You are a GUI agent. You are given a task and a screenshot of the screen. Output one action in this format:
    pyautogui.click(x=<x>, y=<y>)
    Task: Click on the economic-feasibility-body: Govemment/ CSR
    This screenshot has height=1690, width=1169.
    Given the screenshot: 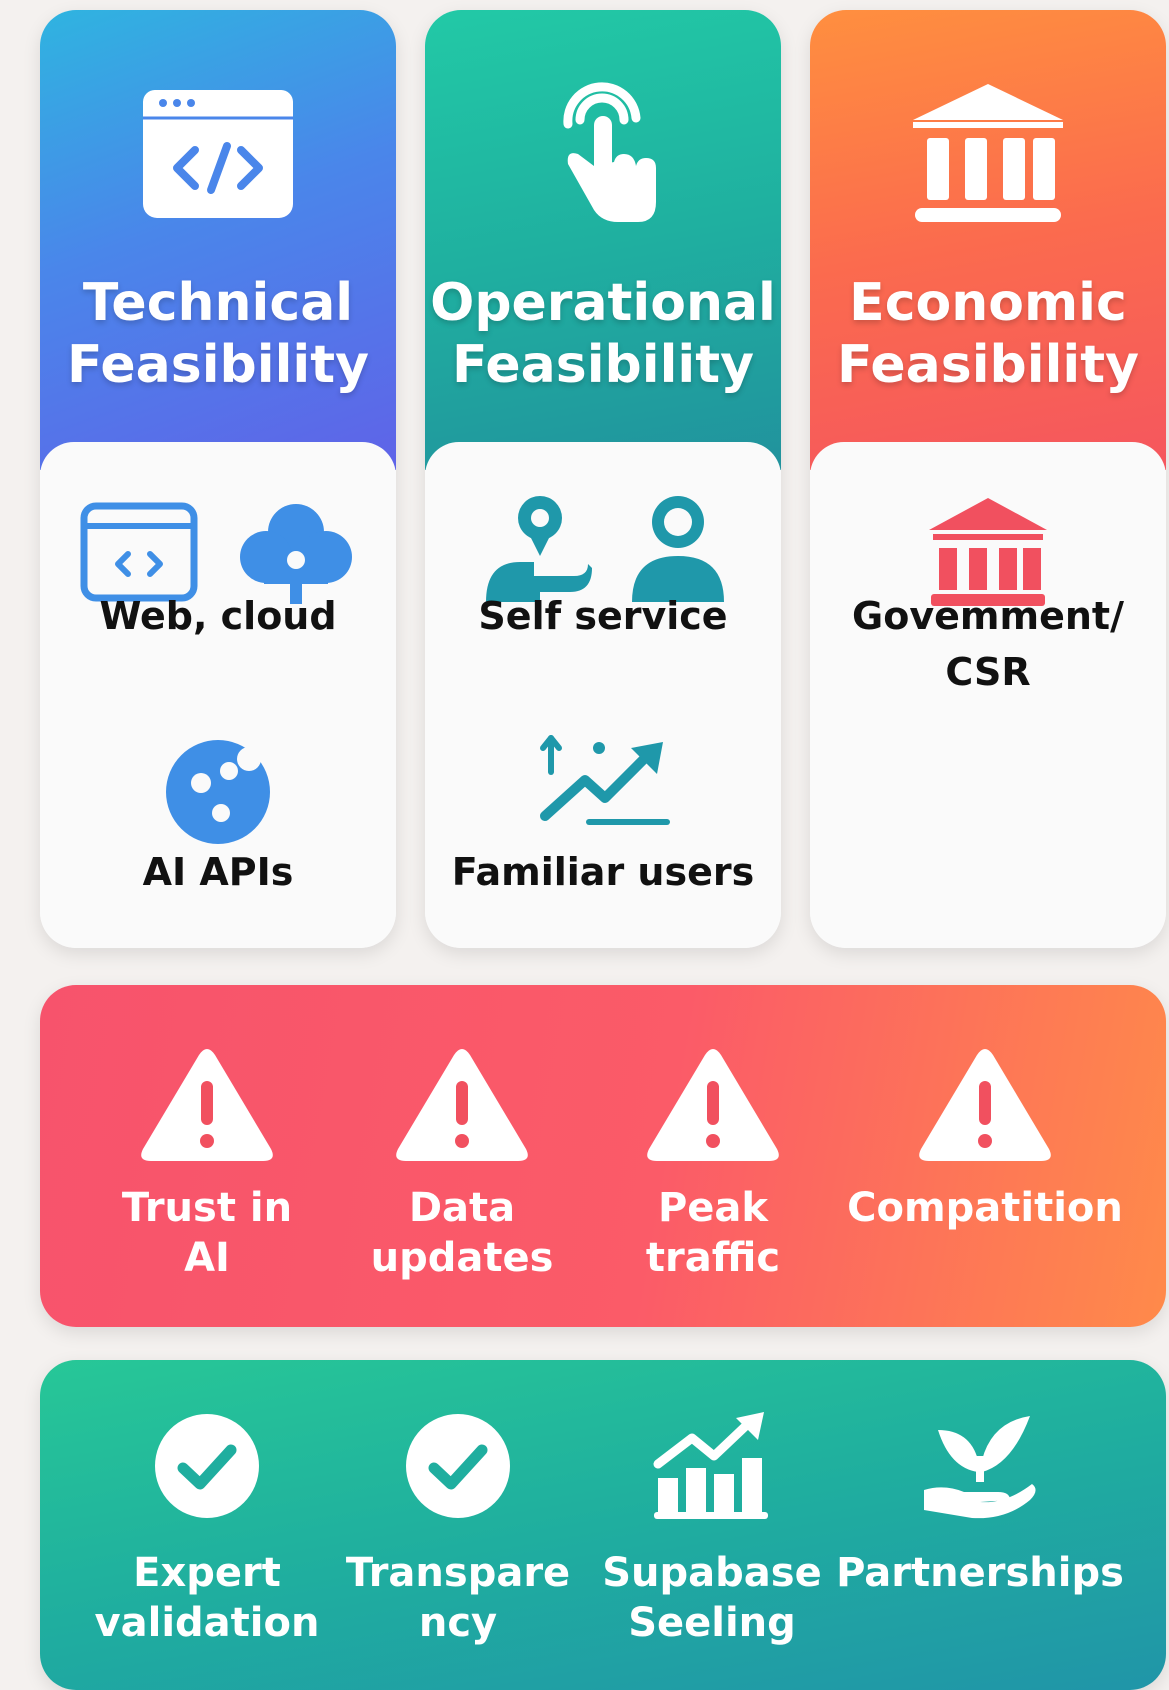 What is the action you would take?
    pyautogui.click(x=988, y=695)
    